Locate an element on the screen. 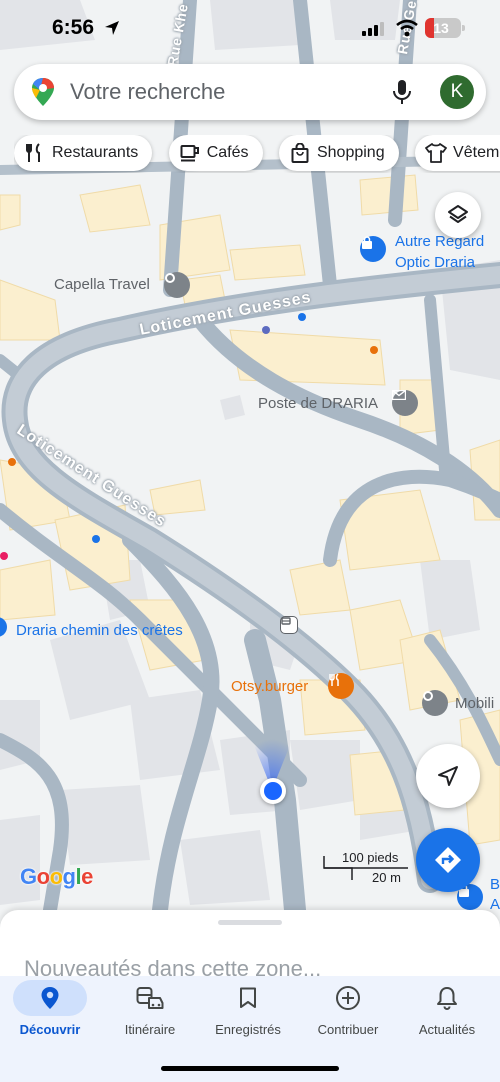  my-location-button is located at coordinates (448, 776).